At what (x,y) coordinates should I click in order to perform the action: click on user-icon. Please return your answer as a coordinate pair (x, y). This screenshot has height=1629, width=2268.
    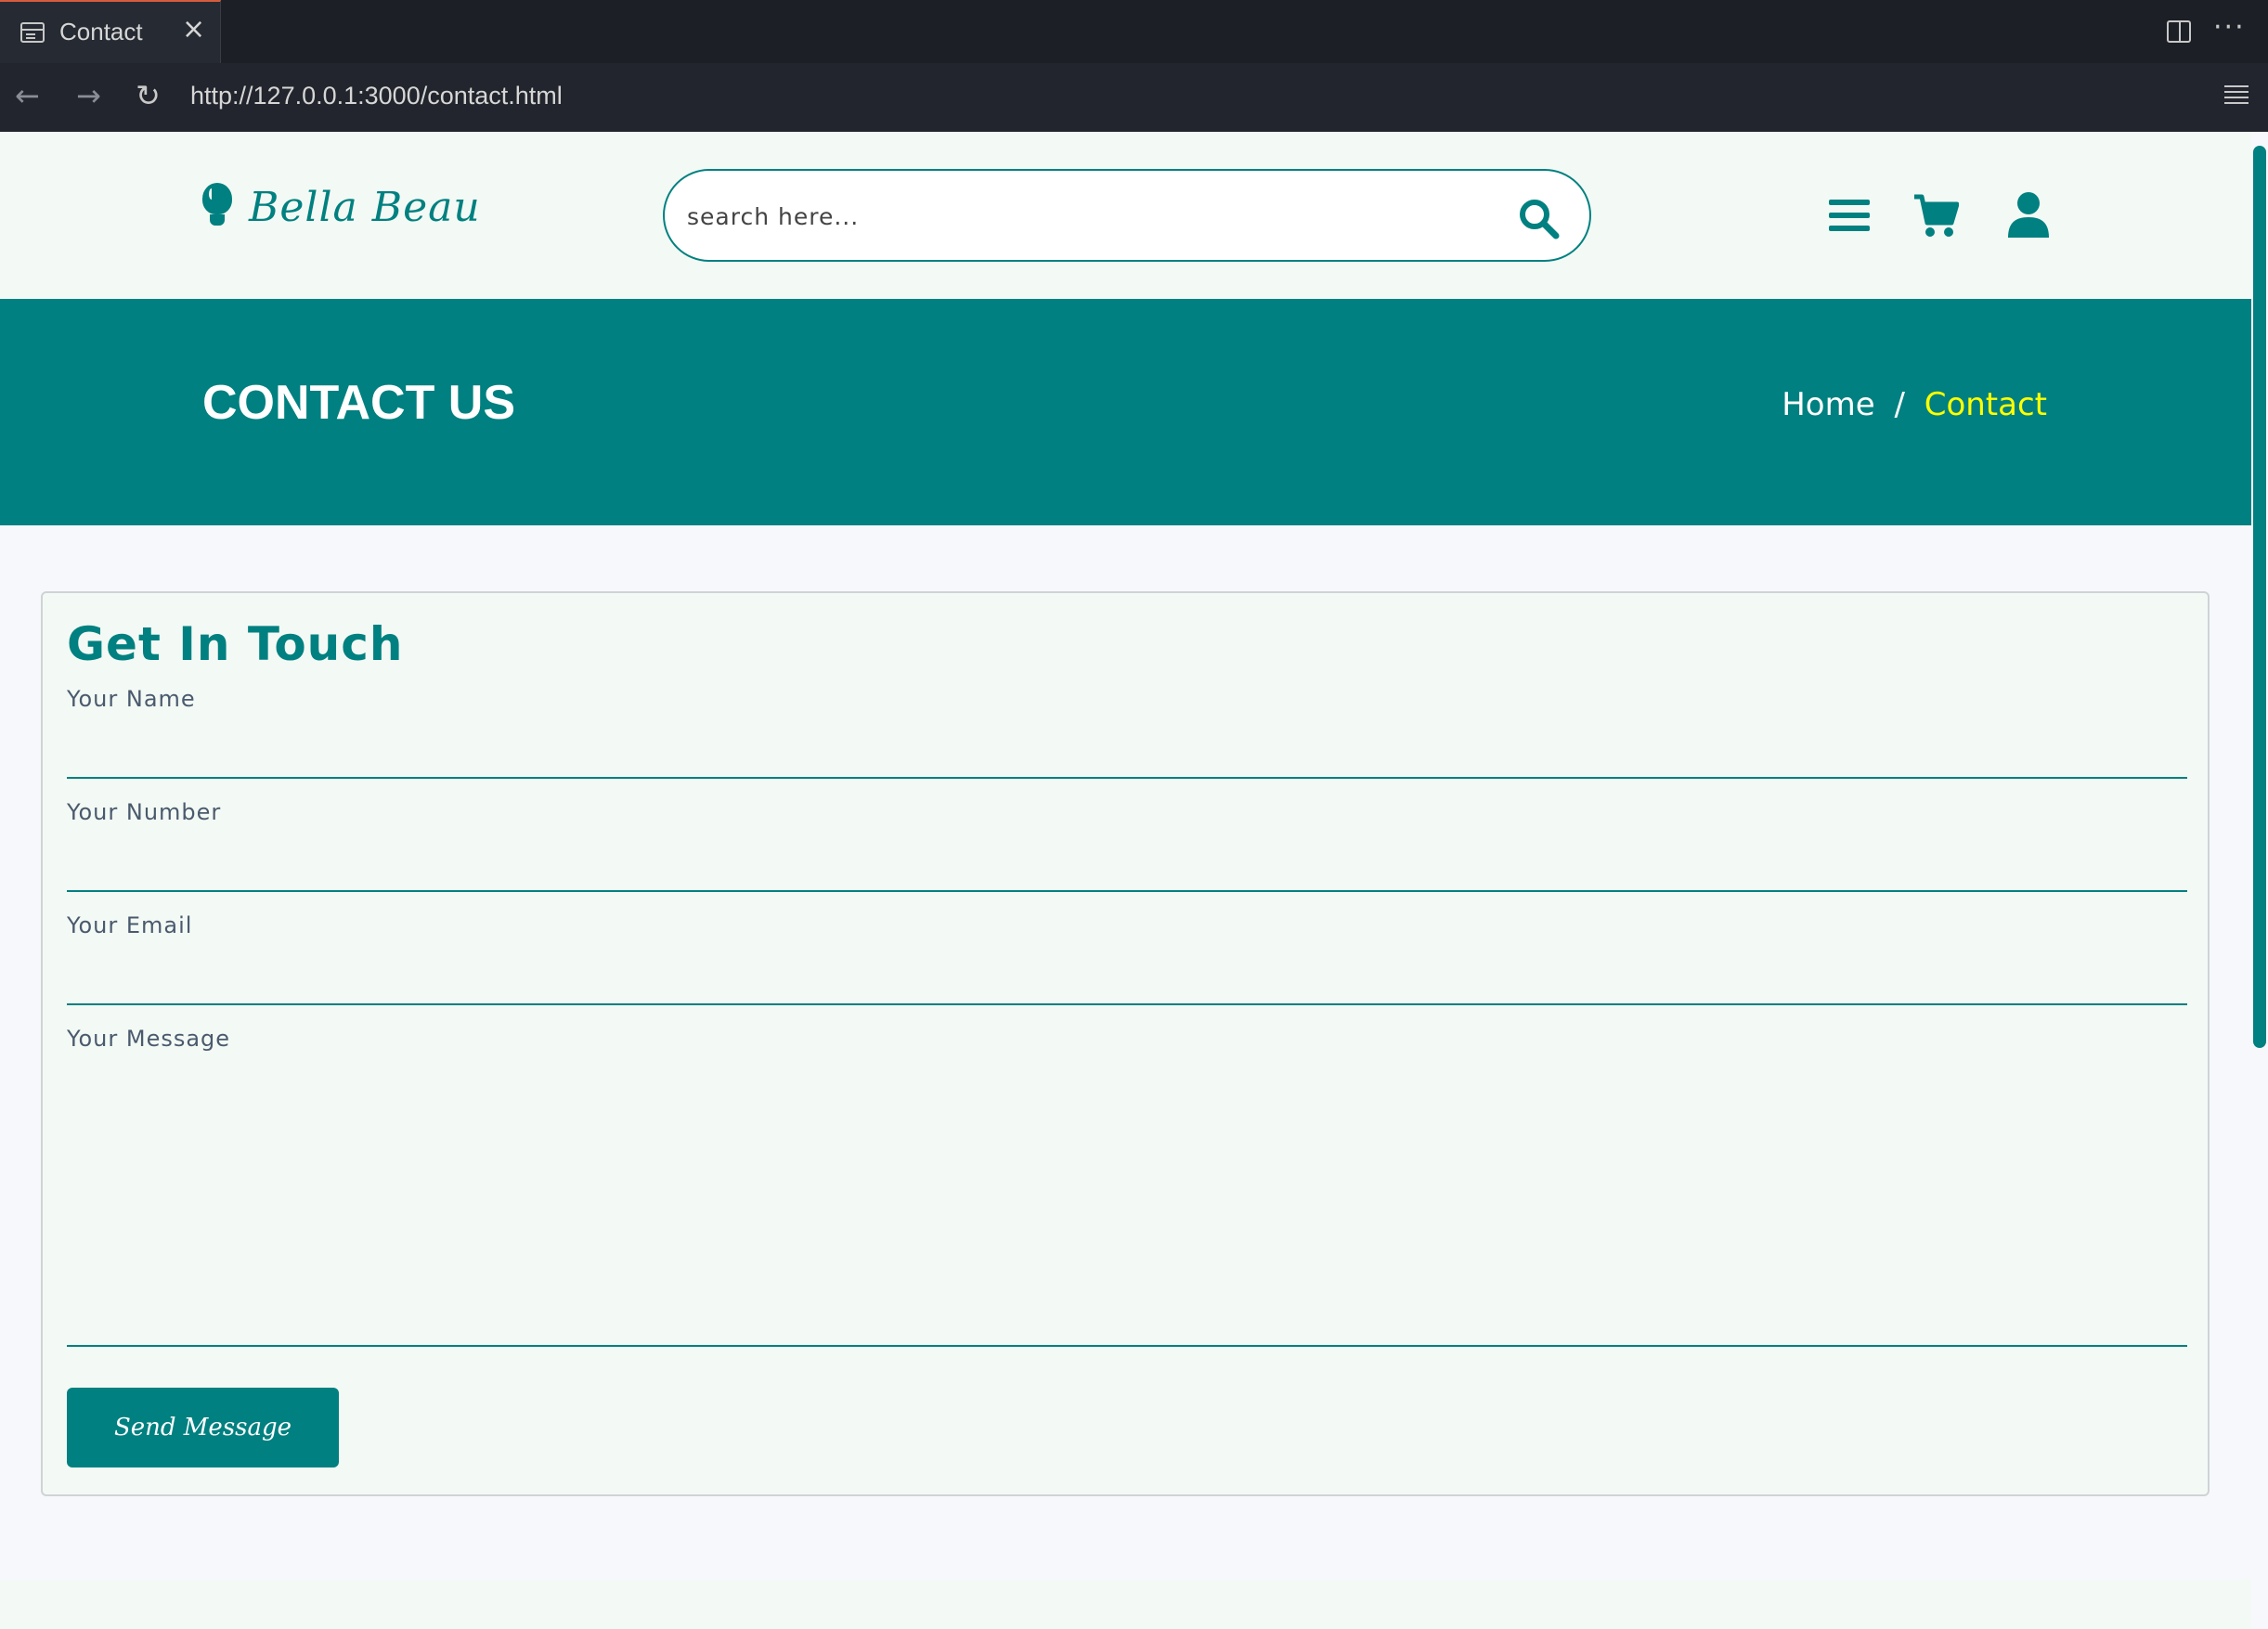
    Looking at the image, I should click on (2028, 215).